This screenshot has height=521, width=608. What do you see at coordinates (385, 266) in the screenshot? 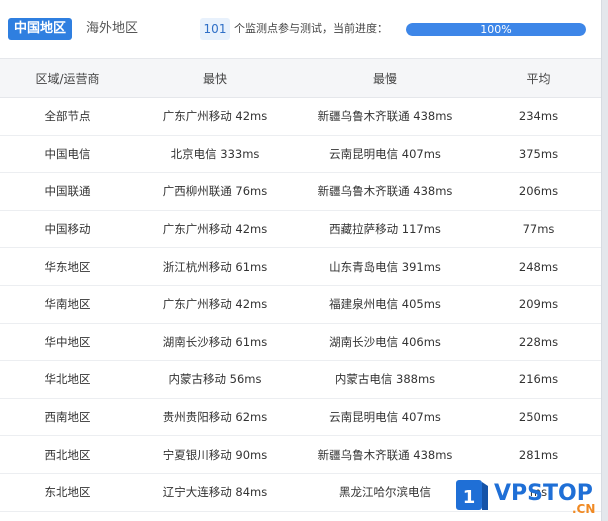
I see `cell-slowest: 山东青岛电信 391ms` at bounding box center [385, 266].